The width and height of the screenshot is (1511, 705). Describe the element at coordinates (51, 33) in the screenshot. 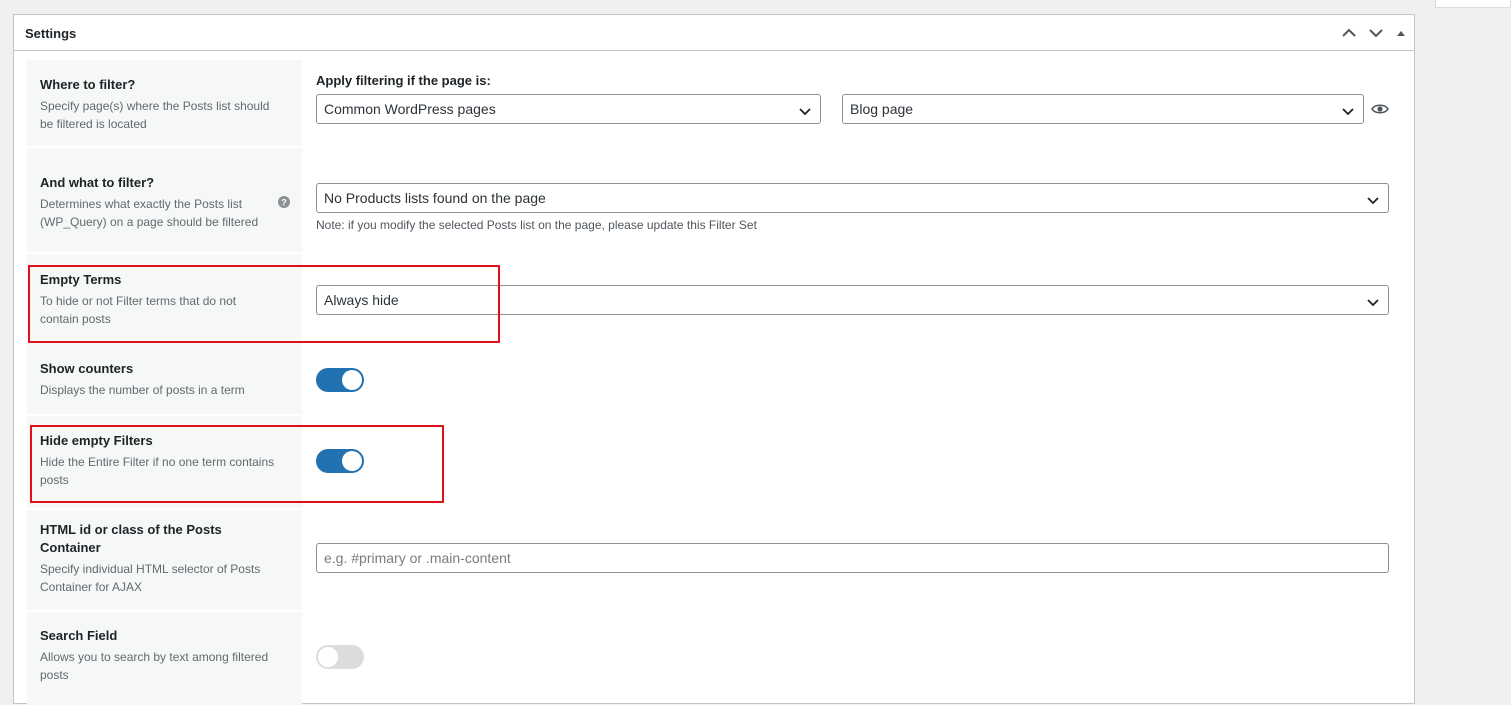

I see `panel-title: Settings` at that location.